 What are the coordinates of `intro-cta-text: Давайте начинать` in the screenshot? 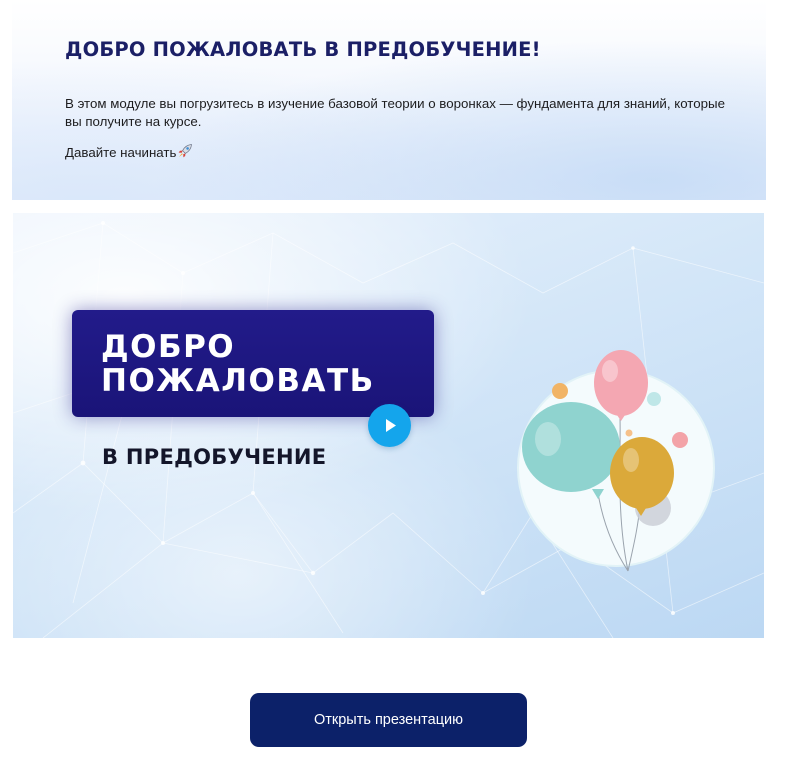 It's located at (121, 152).